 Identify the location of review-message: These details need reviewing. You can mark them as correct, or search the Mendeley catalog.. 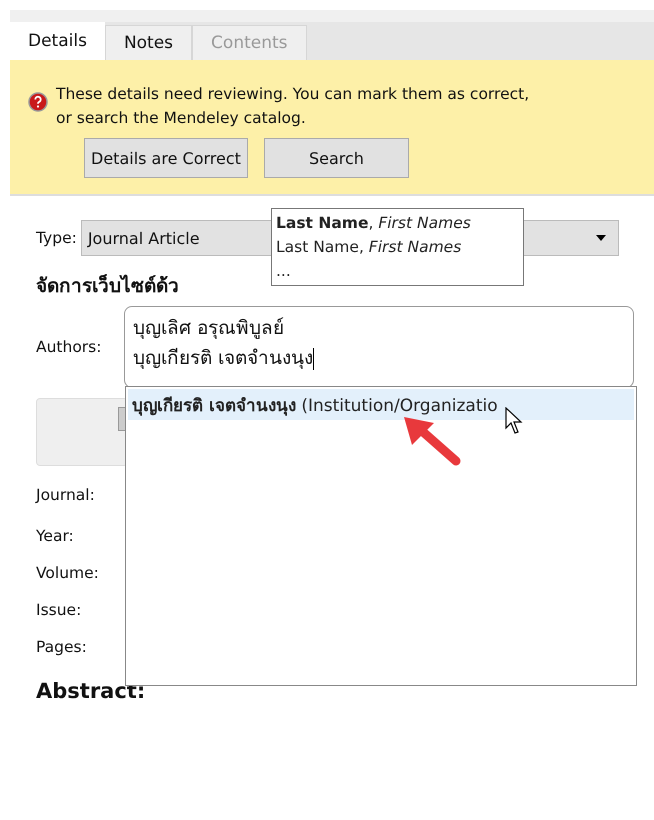
(293, 106).